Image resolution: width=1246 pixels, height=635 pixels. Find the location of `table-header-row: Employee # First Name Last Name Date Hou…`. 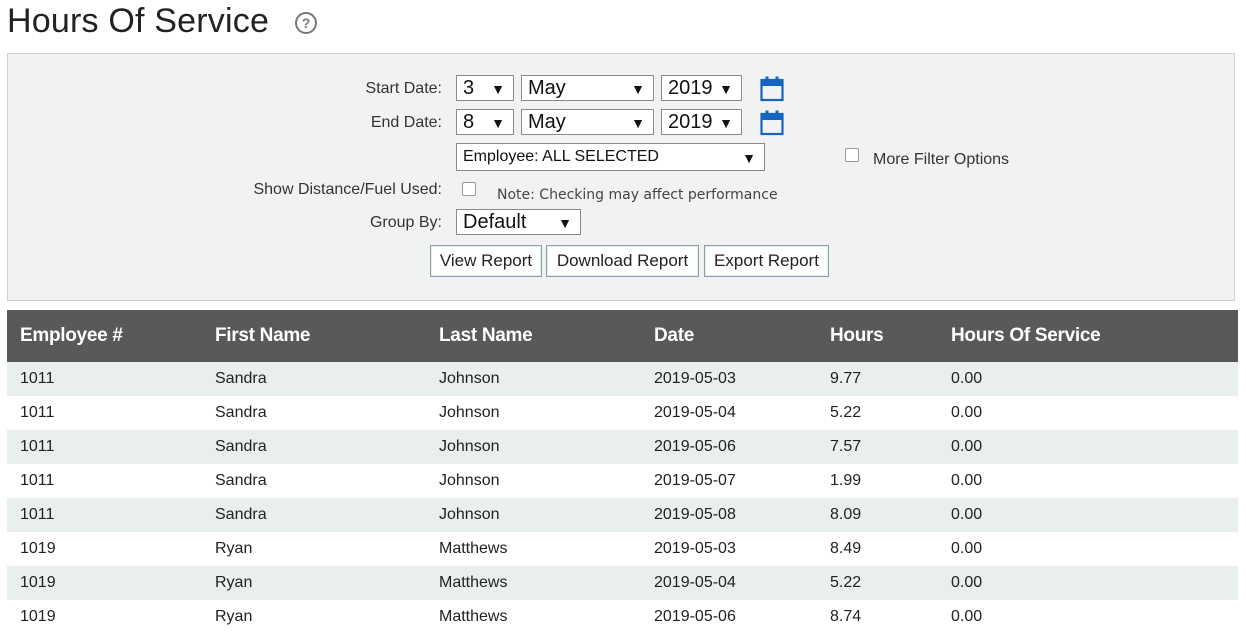

table-header-row: Employee # First Name Last Name Date Hou… is located at coordinates (622, 336).